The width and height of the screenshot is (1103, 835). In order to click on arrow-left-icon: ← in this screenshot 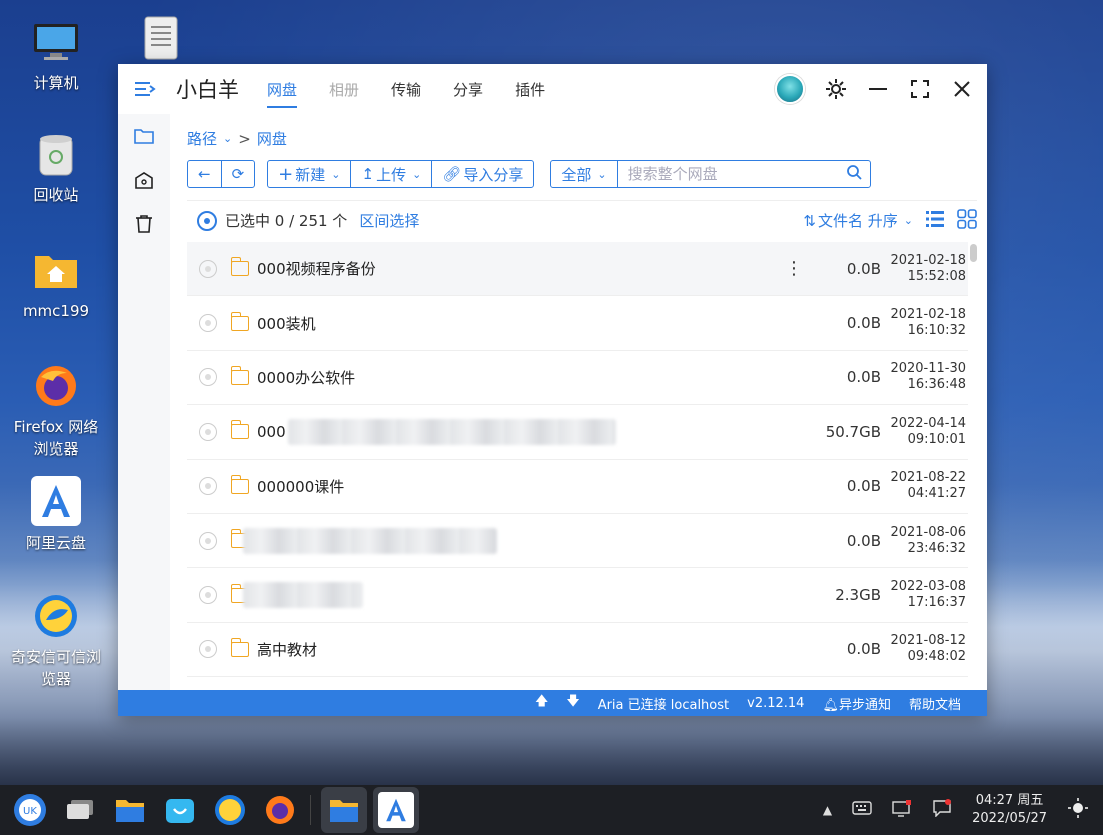, I will do `click(204, 174)`.